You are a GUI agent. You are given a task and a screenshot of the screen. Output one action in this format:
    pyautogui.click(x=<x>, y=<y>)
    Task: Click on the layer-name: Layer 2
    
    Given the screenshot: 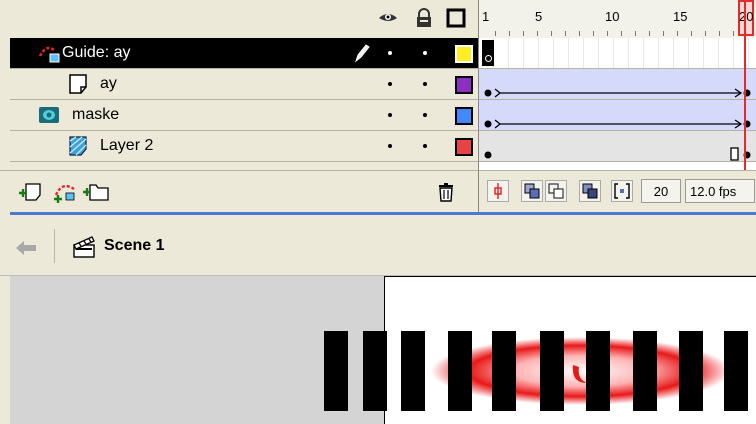 What is the action you would take?
    pyautogui.click(x=126, y=146)
    